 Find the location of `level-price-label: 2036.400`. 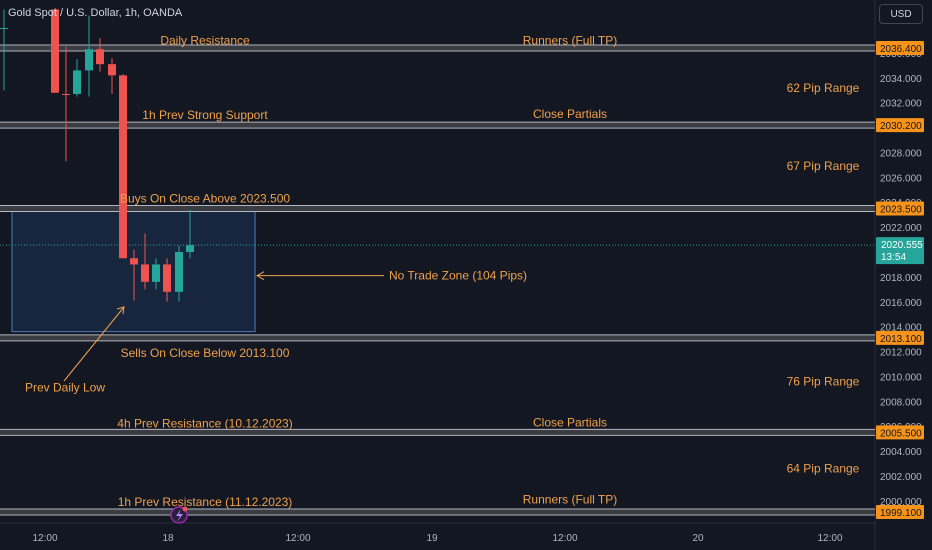

level-price-label: 2036.400 is located at coordinates (901, 49).